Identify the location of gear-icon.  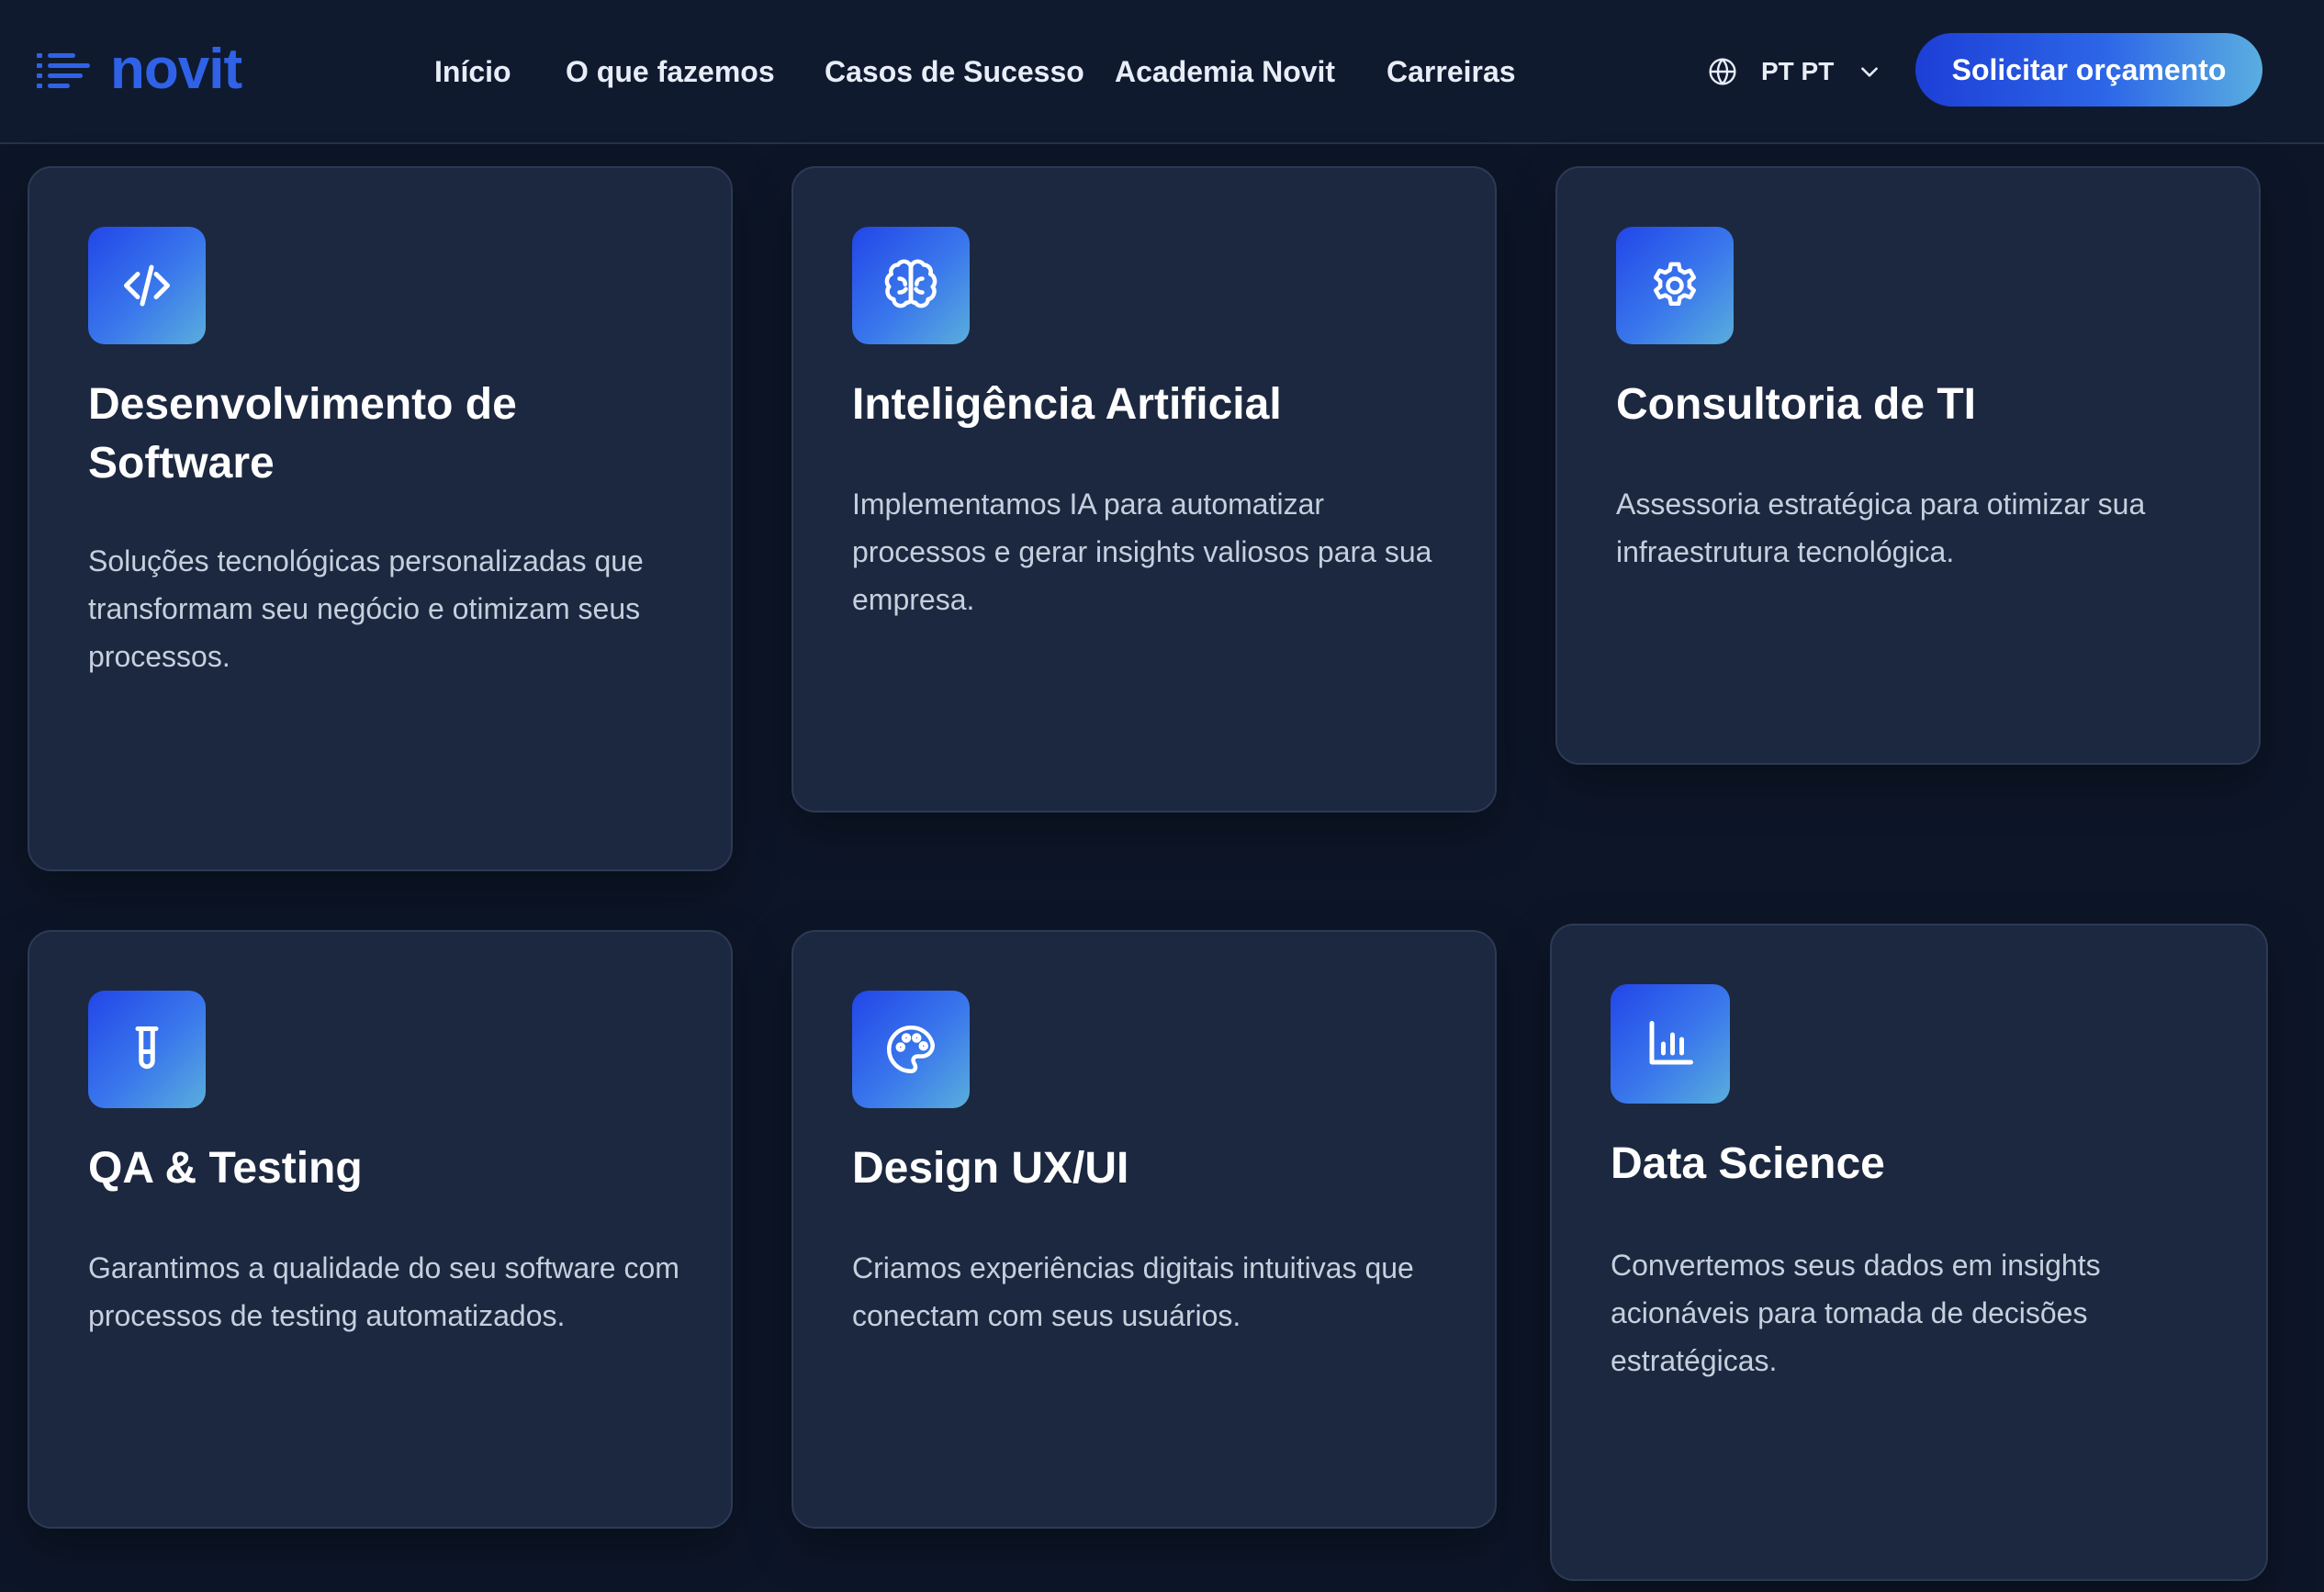
(1675, 284).